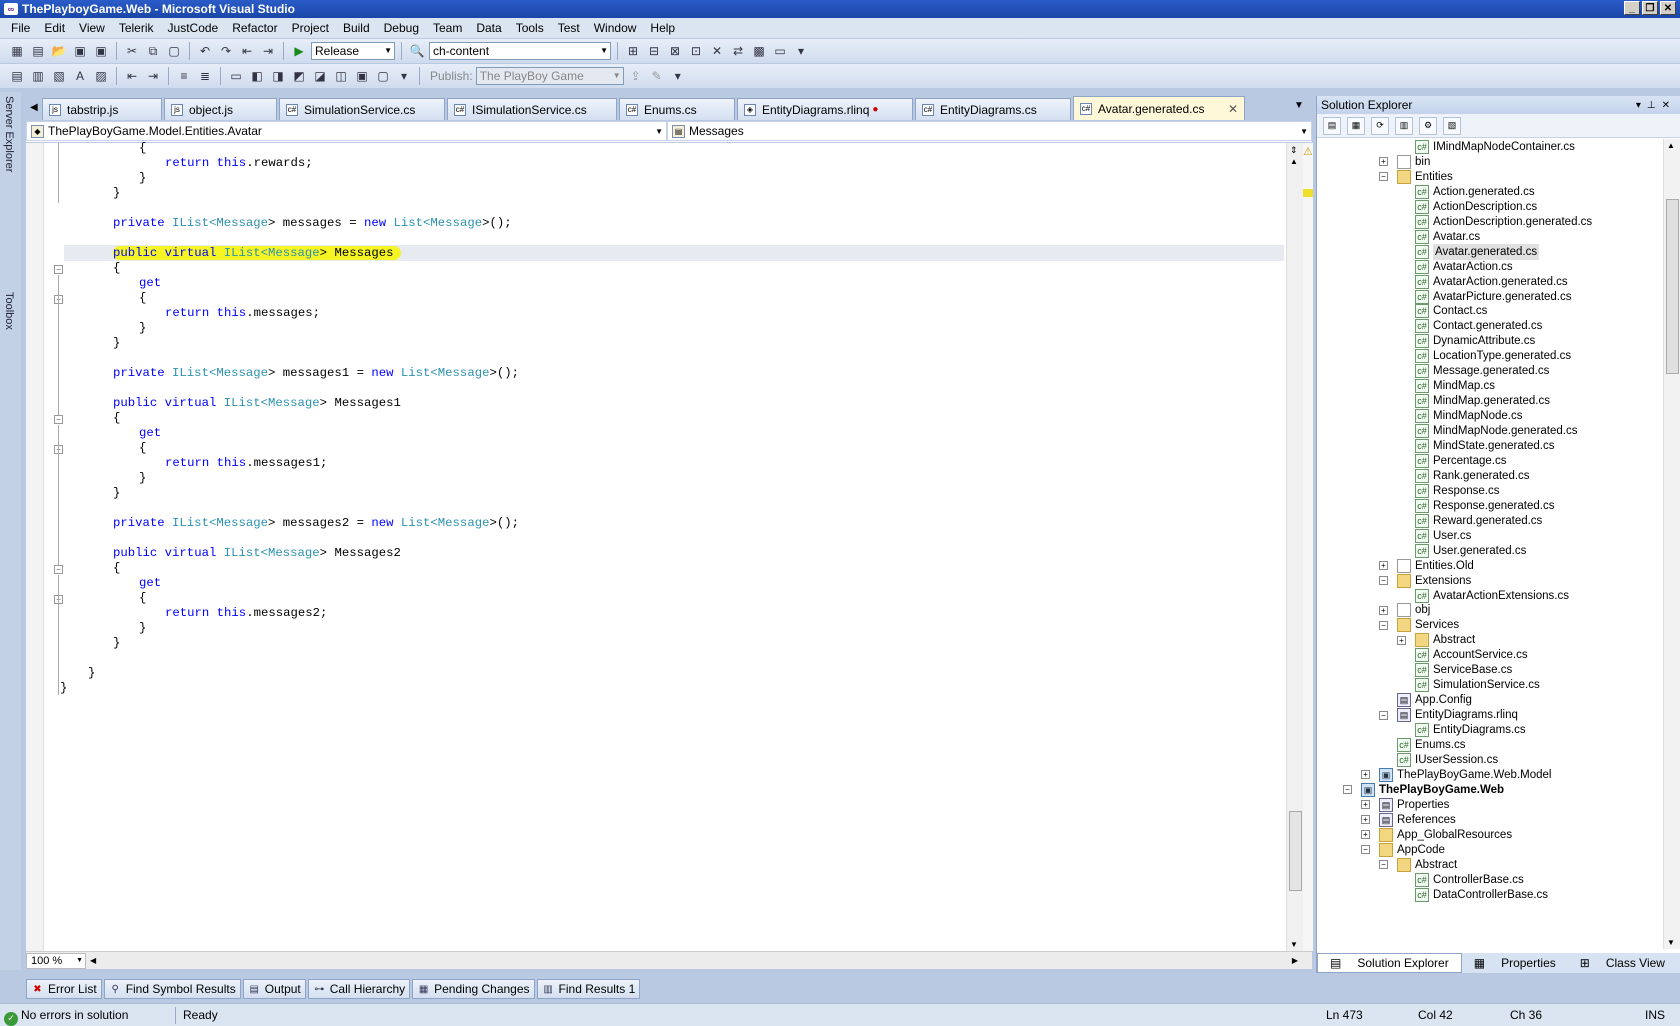 The height and width of the screenshot is (1026, 1680). What do you see at coordinates (1484, 297) in the screenshot?
I see `tree-node: c# AvatarPicture.generated.cs` at bounding box center [1484, 297].